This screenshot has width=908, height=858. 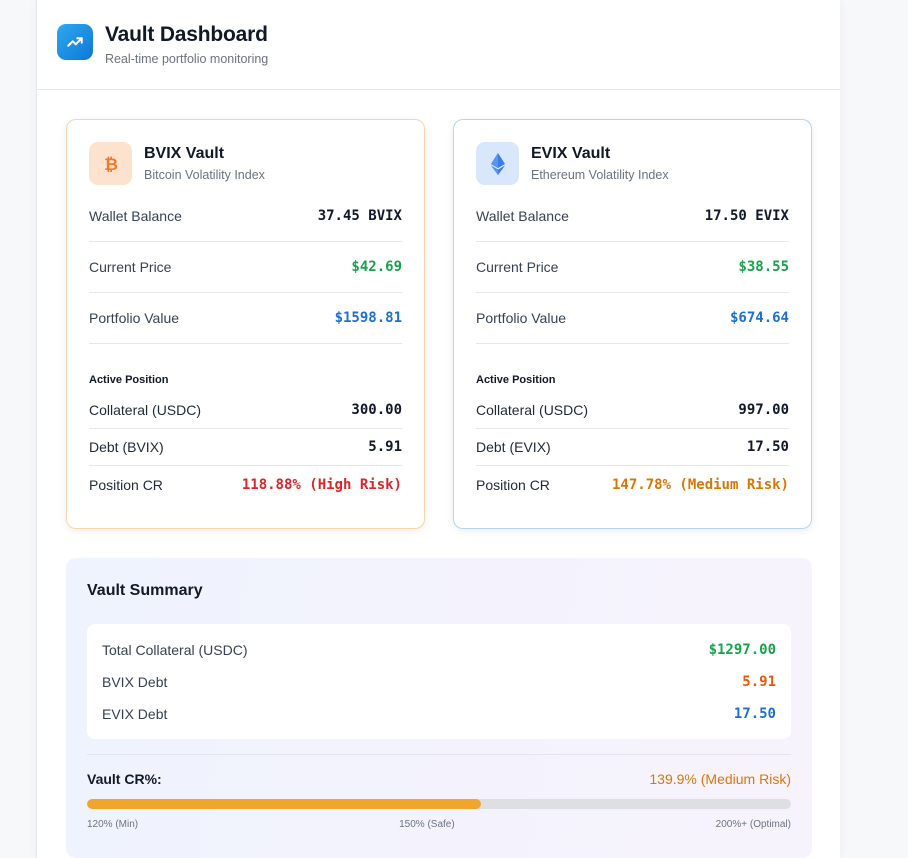 What do you see at coordinates (439, 714) in the screenshot?
I see `evix-debt-row: EVIX Debt 17.50` at bounding box center [439, 714].